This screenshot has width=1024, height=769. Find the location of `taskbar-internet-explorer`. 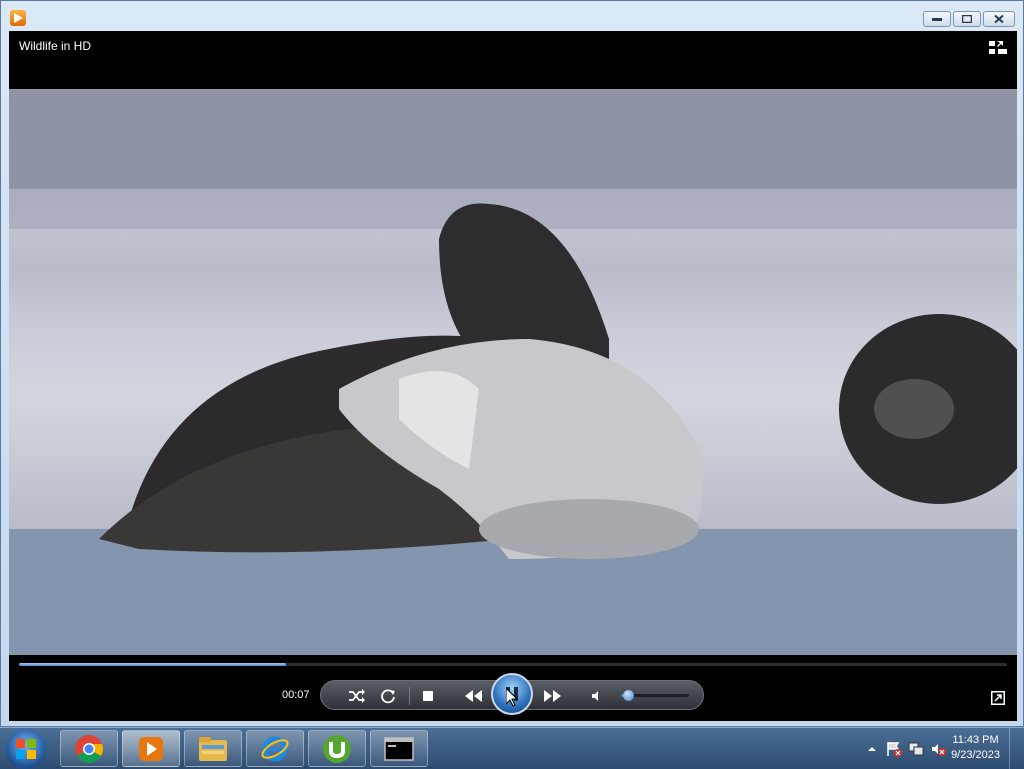

taskbar-internet-explorer is located at coordinates (275, 748).